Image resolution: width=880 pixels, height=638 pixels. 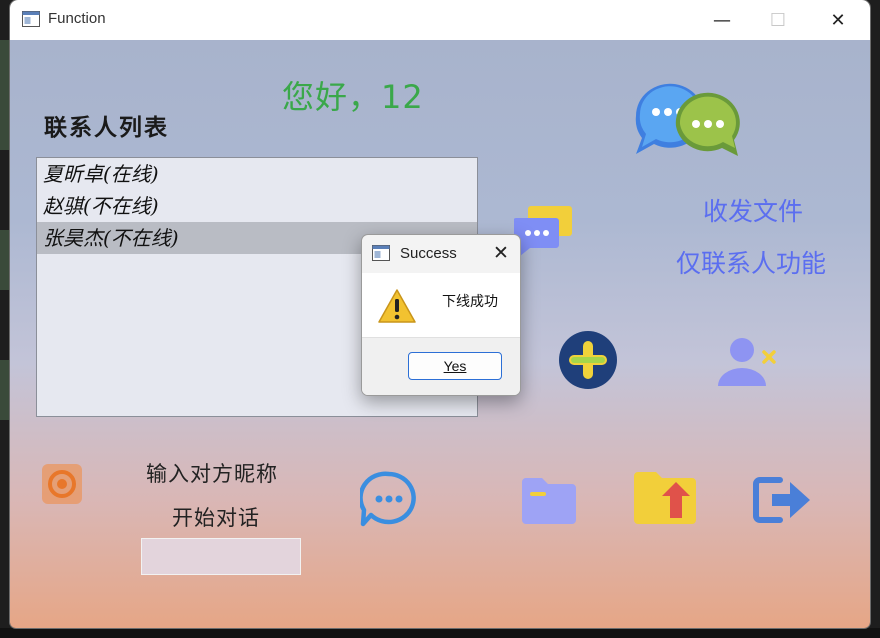 What do you see at coordinates (470, 302) in the screenshot?
I see `dialog-message: 下线成功` at bounding box center [470, 302].